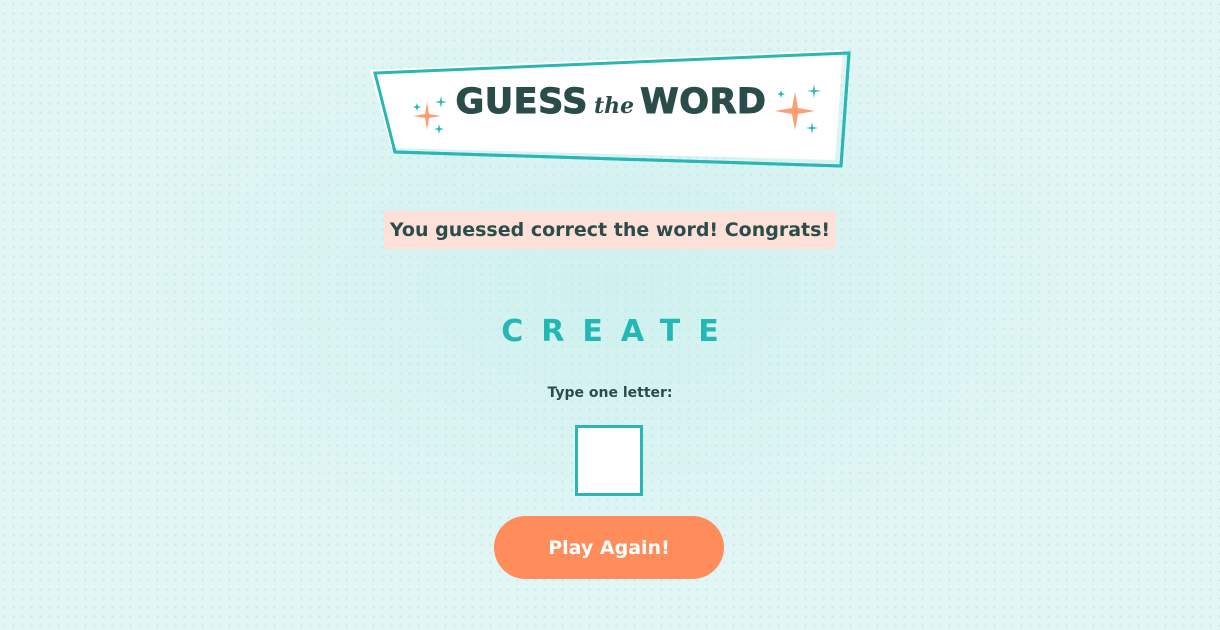 Image resolution: width=1220 pixels, height=630 pixels. I want to click on status-message: You guessed correct the word! Congrats!, so click(610, 230).